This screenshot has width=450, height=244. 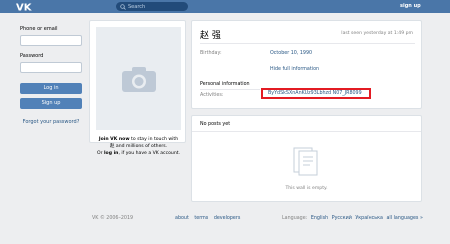 I want to click on footer-copyright: VK © 2006–2019, so click(x=113, y=218).